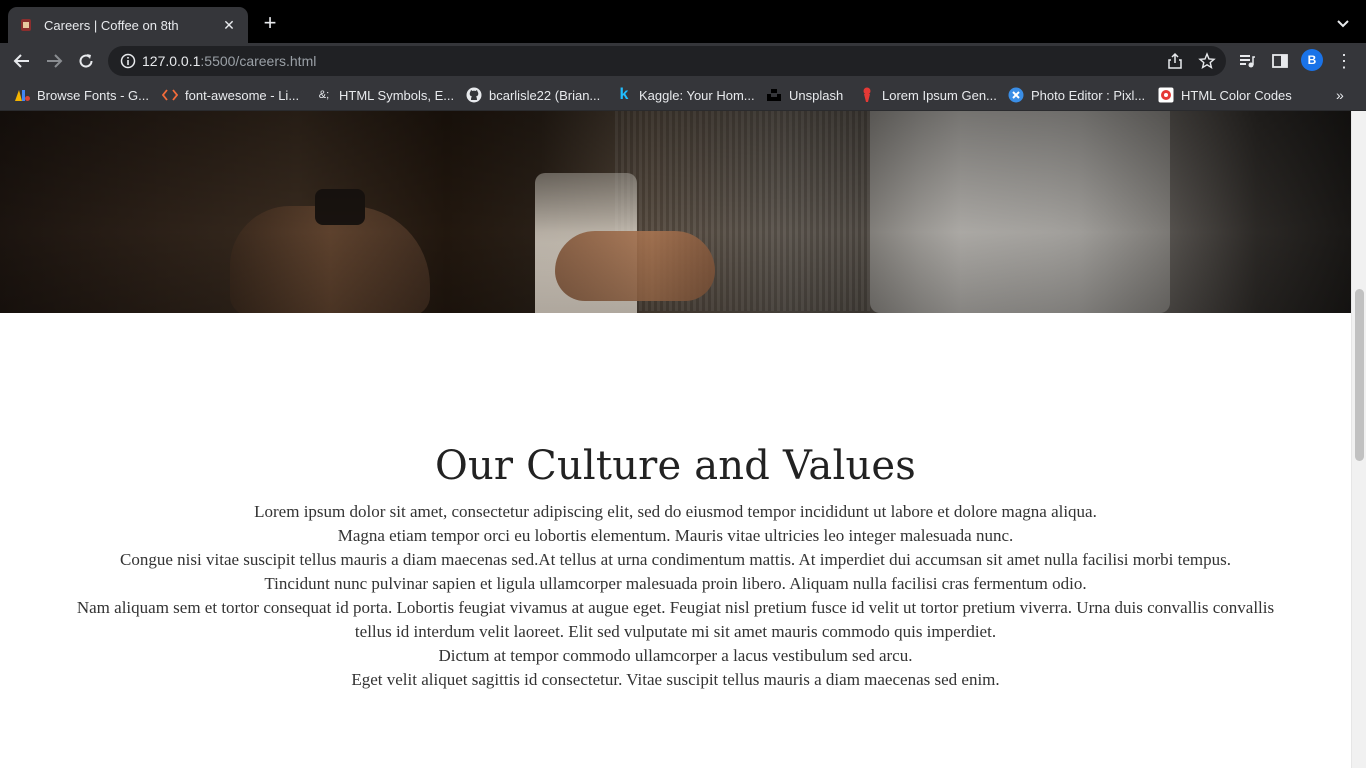 The width and height of the screenshot is (1366, 768). What do you see at coordinates (22, 61) in the screenshot?
I see `back-arrow-icon` at bounding box center [22, 61].